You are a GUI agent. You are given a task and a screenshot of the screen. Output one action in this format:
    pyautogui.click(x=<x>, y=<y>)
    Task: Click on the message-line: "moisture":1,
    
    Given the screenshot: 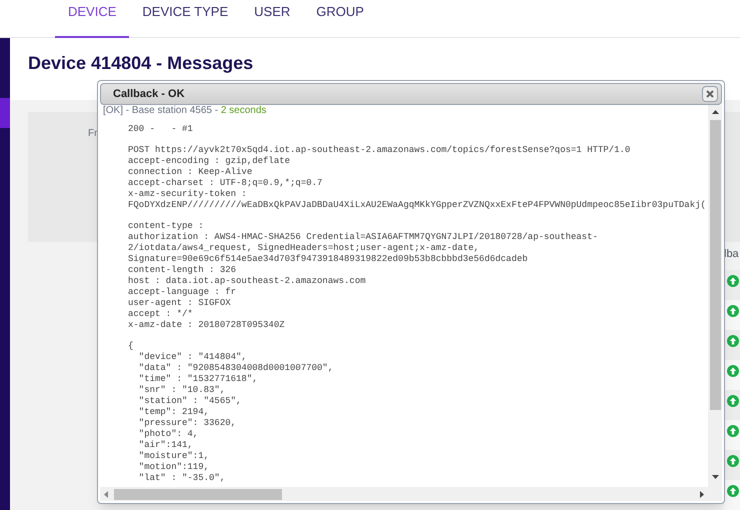 What is the action you would take?
    pyautogui.click(x=174, y=456)
    